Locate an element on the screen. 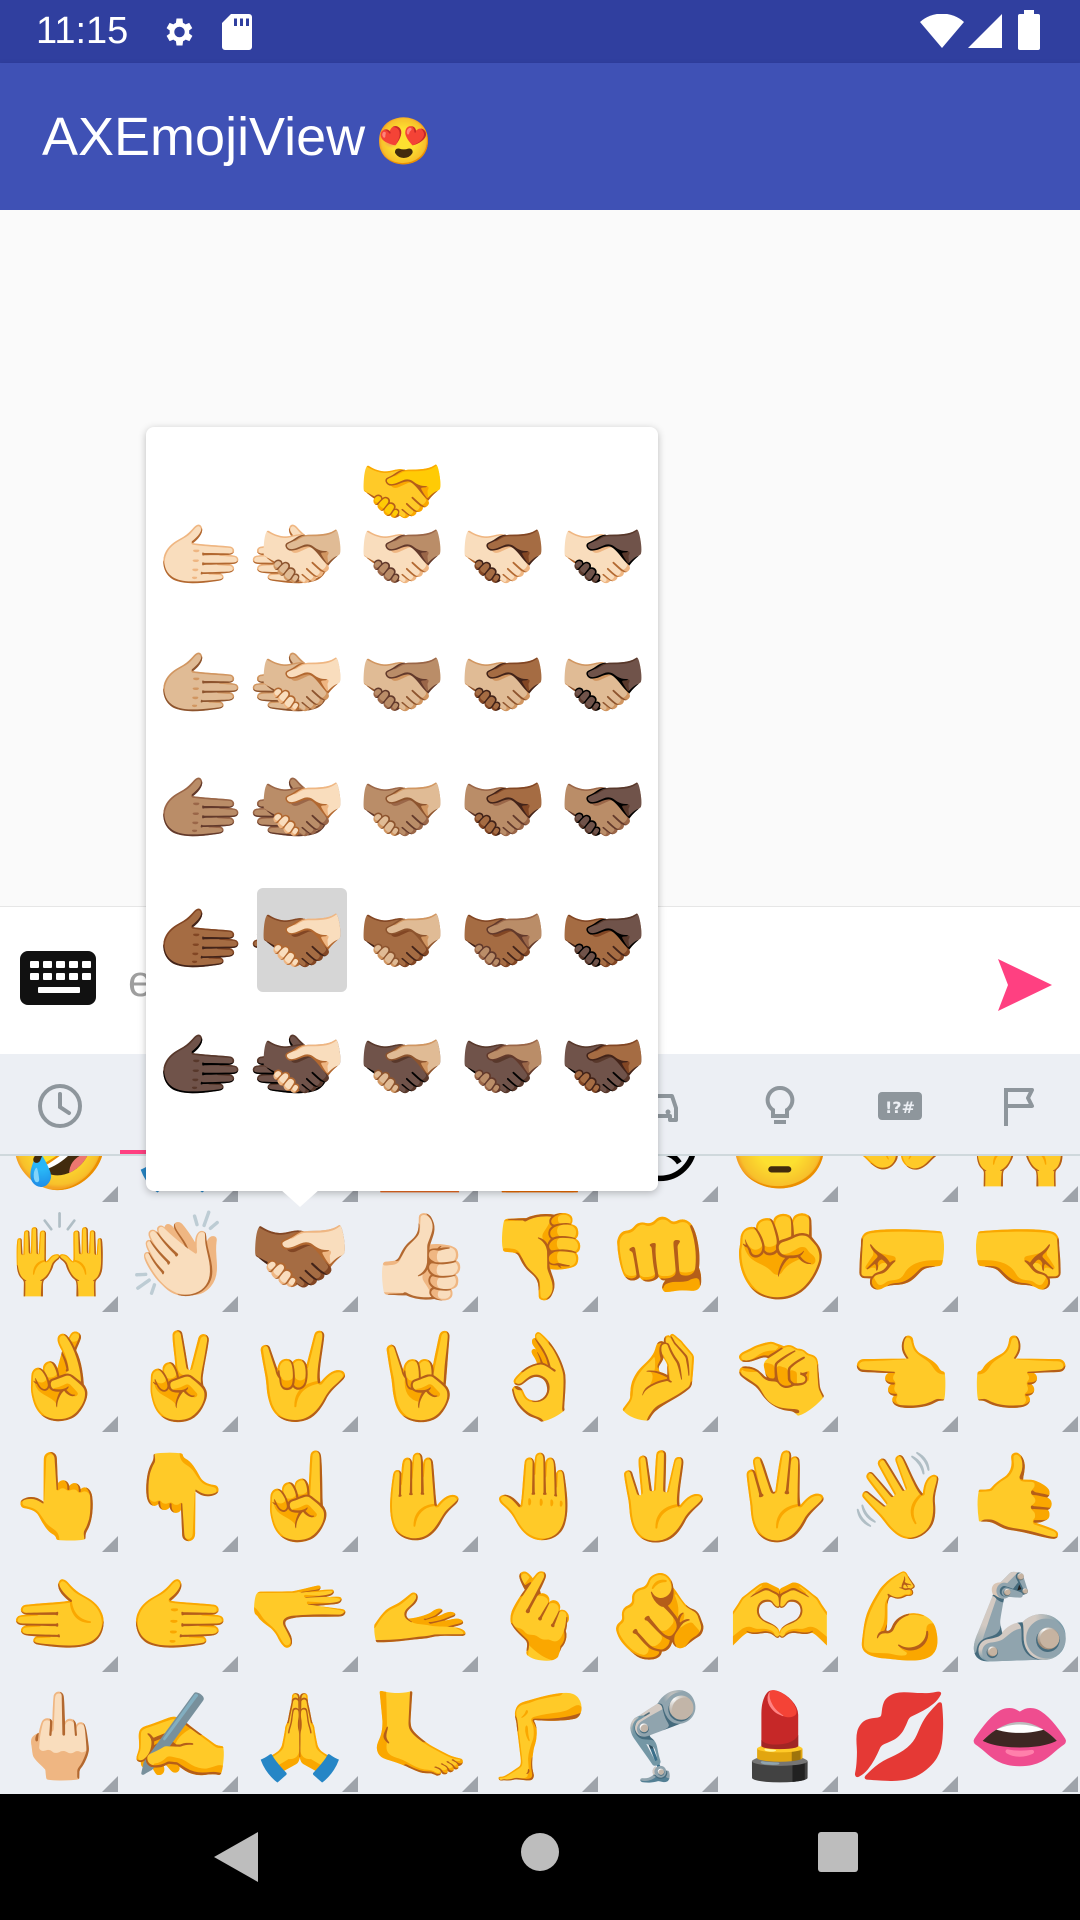 The height and width of the screenshot is (1920, 1080). popup-variant: 🫱🏾‍🫲🏿 is located at coordinates (603, 940).